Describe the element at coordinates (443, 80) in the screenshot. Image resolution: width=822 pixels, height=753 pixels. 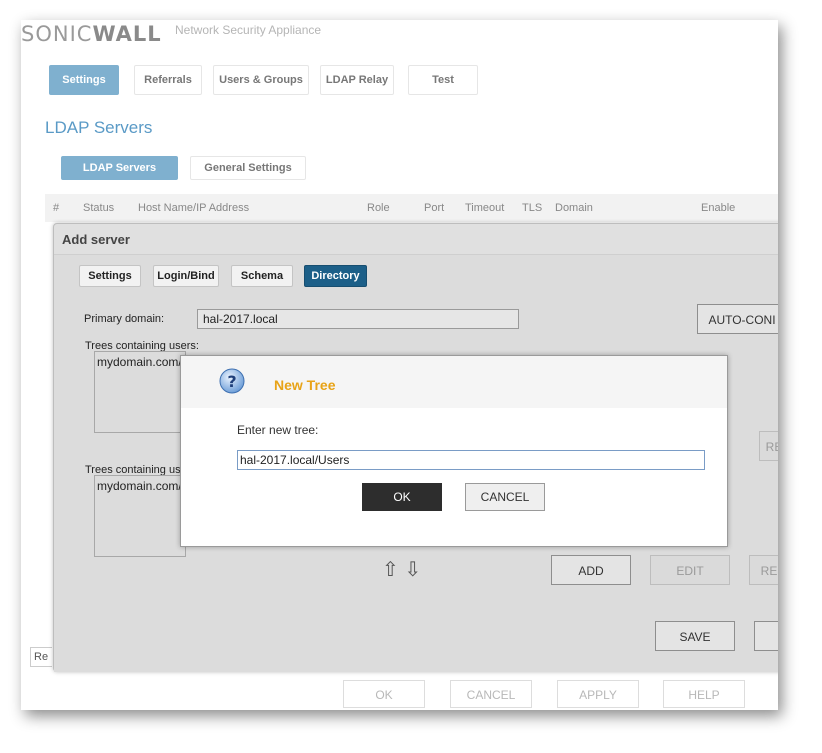
I see `tab-test: Test` at that location.